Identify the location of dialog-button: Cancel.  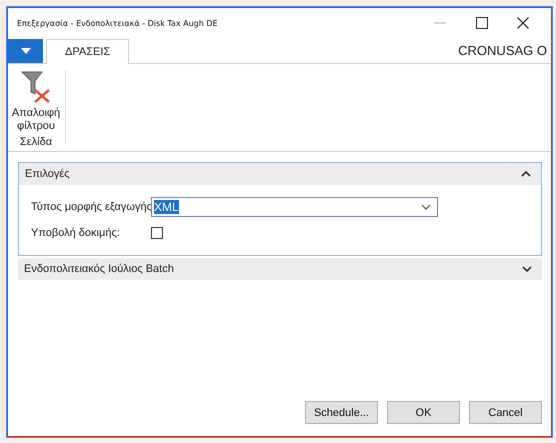
(505, 412).